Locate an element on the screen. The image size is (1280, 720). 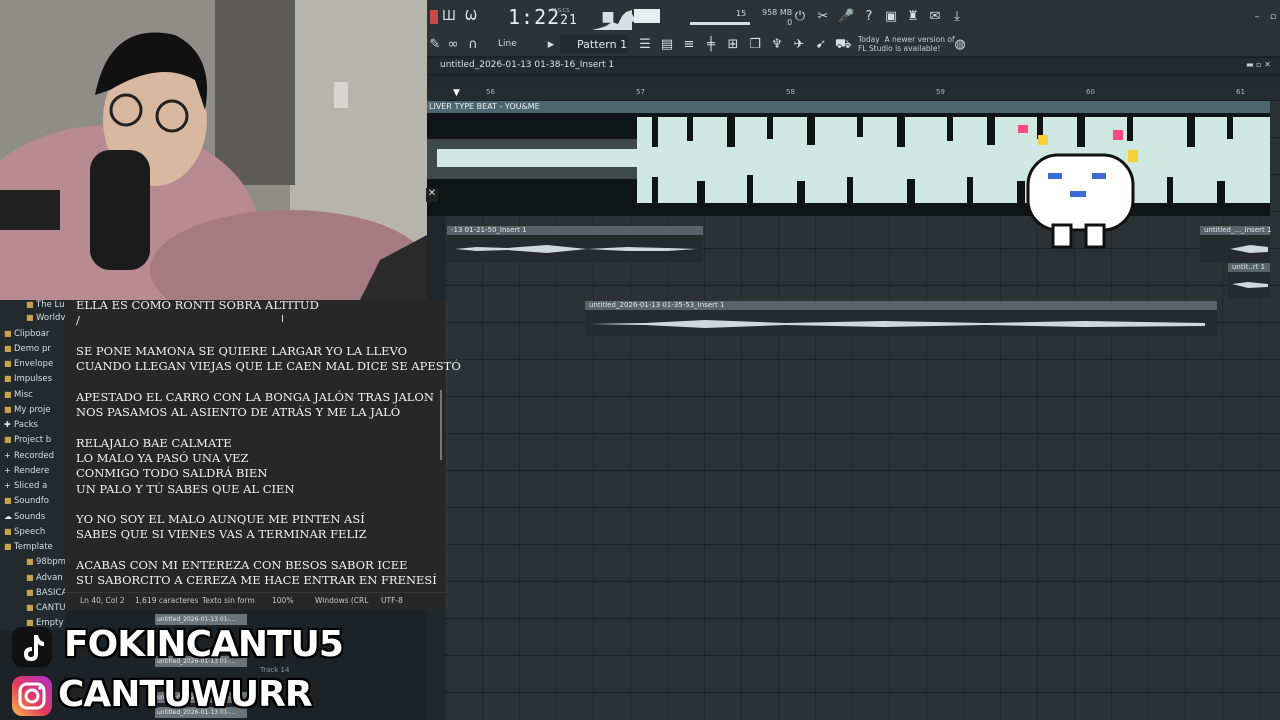
clip-waveform is located at coordinates (897, 324).